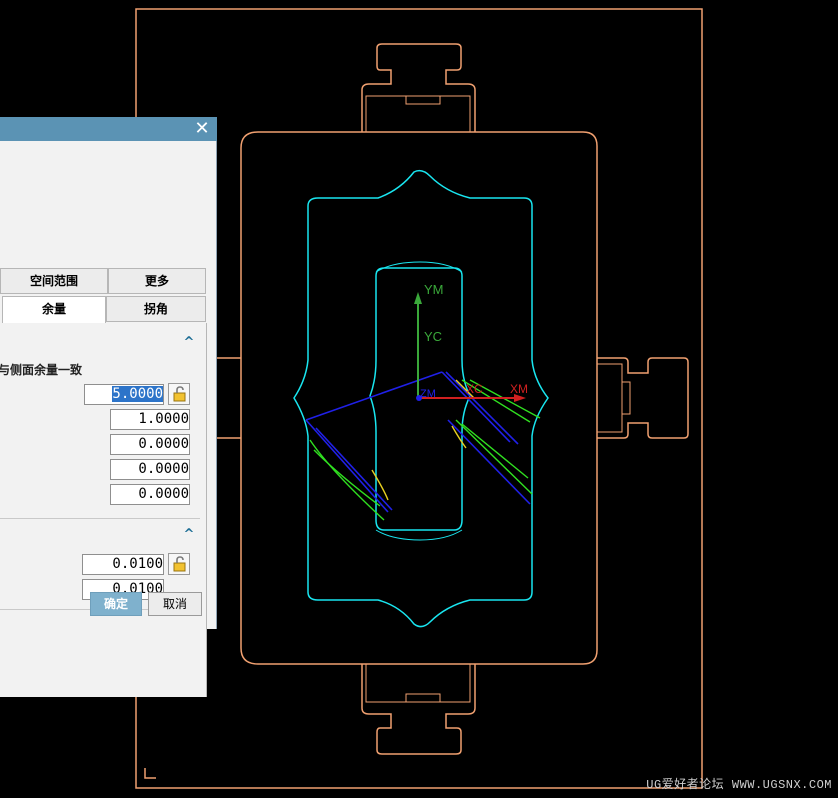  I want to click on lock-toggle-button, so click(179, 394).